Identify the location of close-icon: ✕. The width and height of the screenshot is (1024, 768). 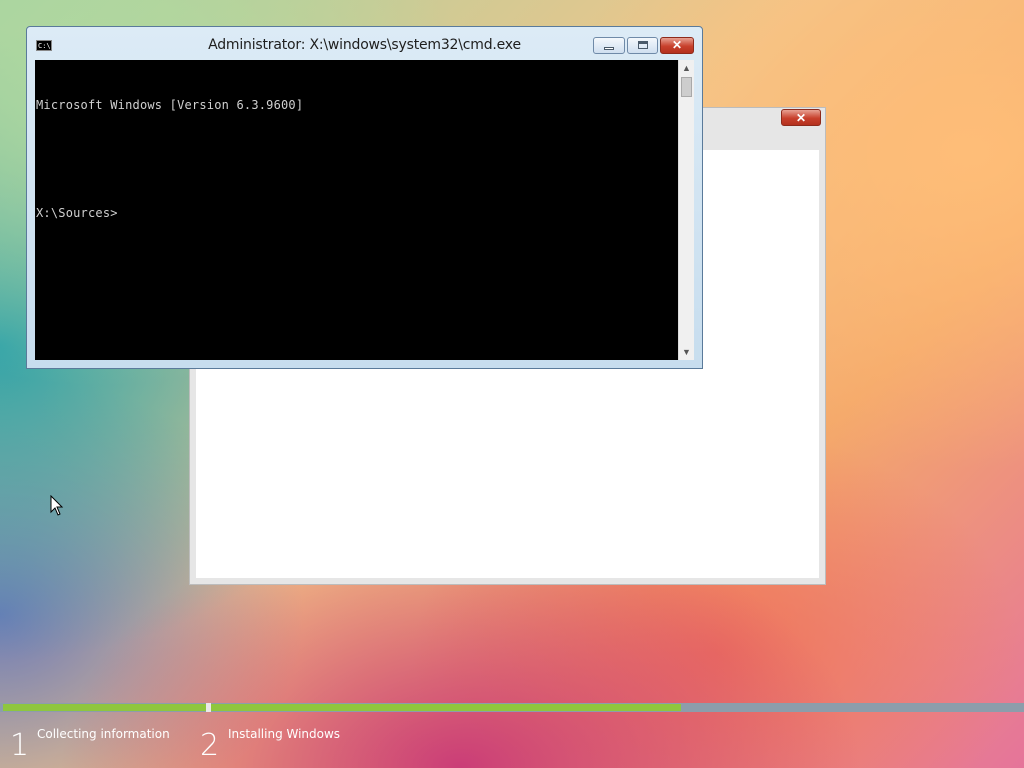
(677, 45).